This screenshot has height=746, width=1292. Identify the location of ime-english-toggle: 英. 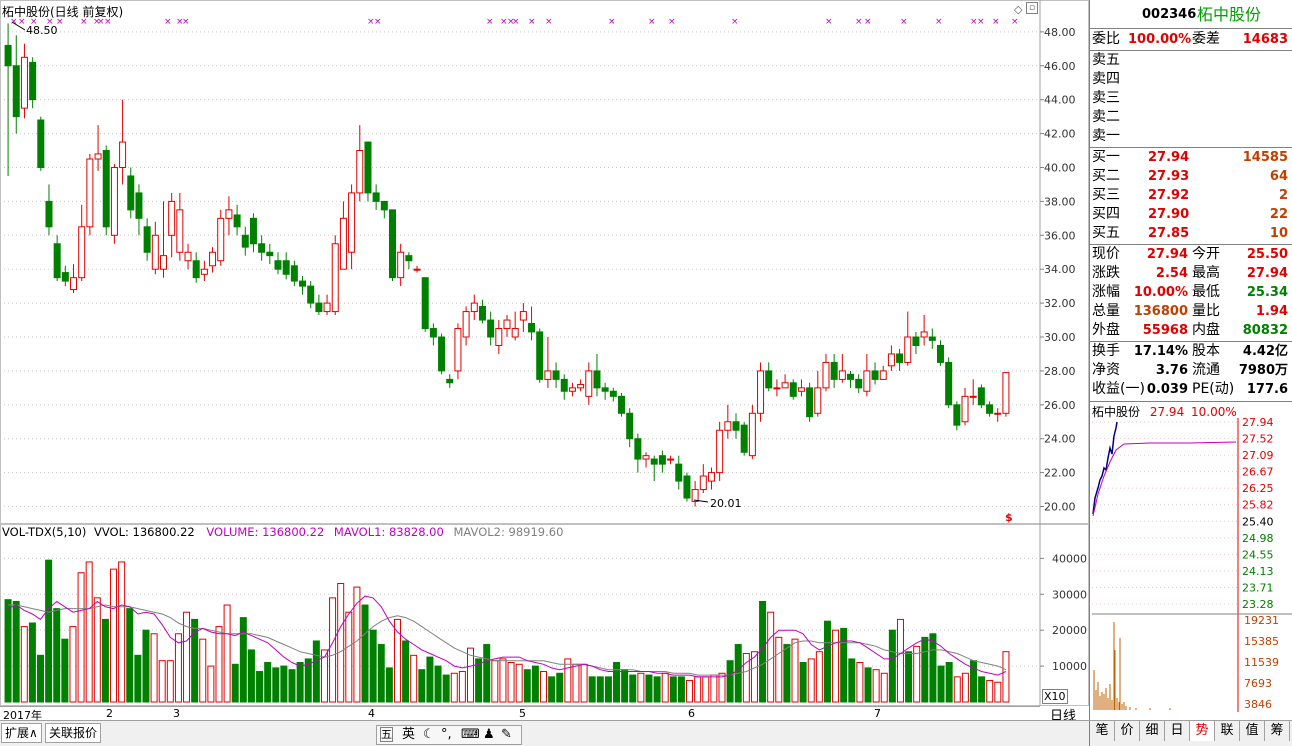
(408, 735).